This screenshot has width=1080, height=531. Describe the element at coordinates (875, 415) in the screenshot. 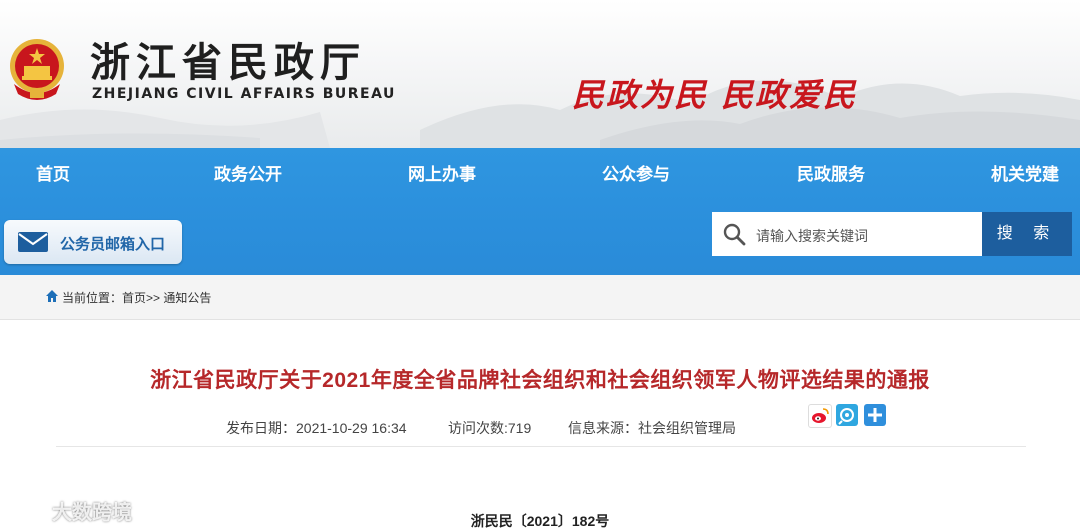

I see `share-more-icon` at that location.